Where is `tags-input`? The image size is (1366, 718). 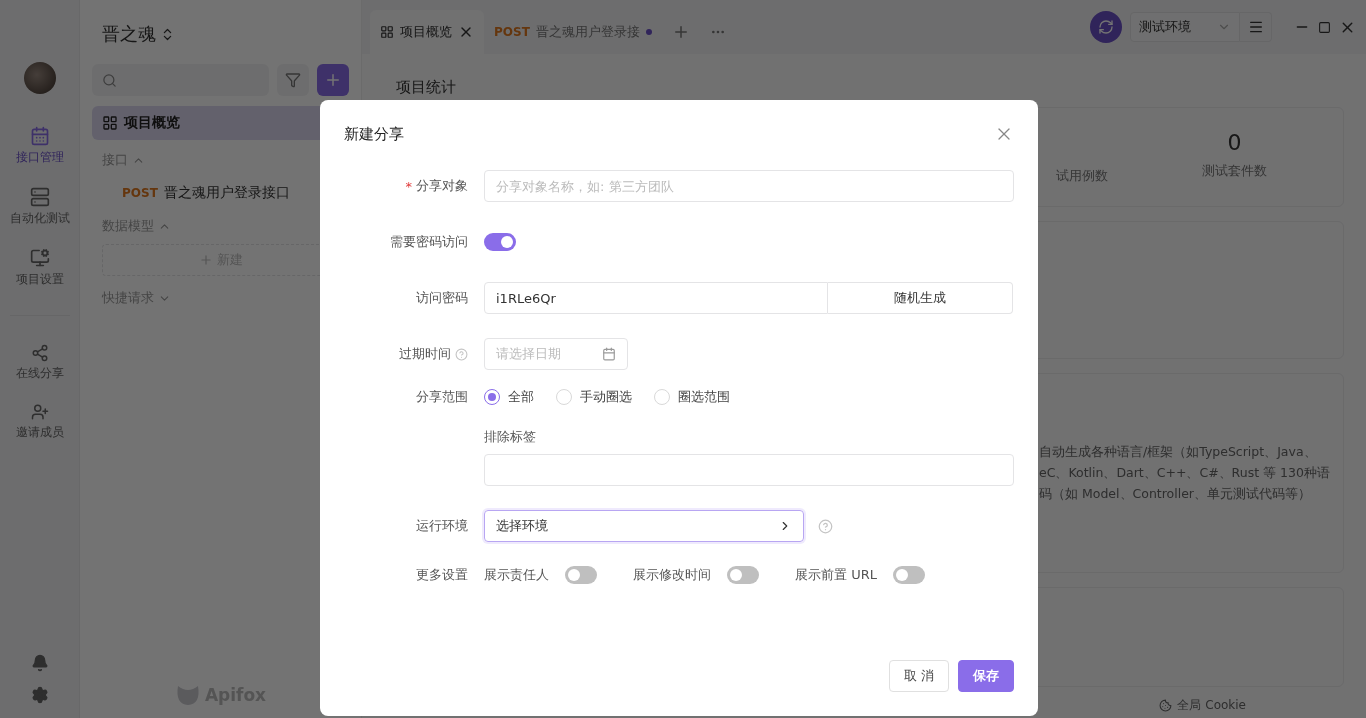 tags-input is located at coordinates (749, 470).